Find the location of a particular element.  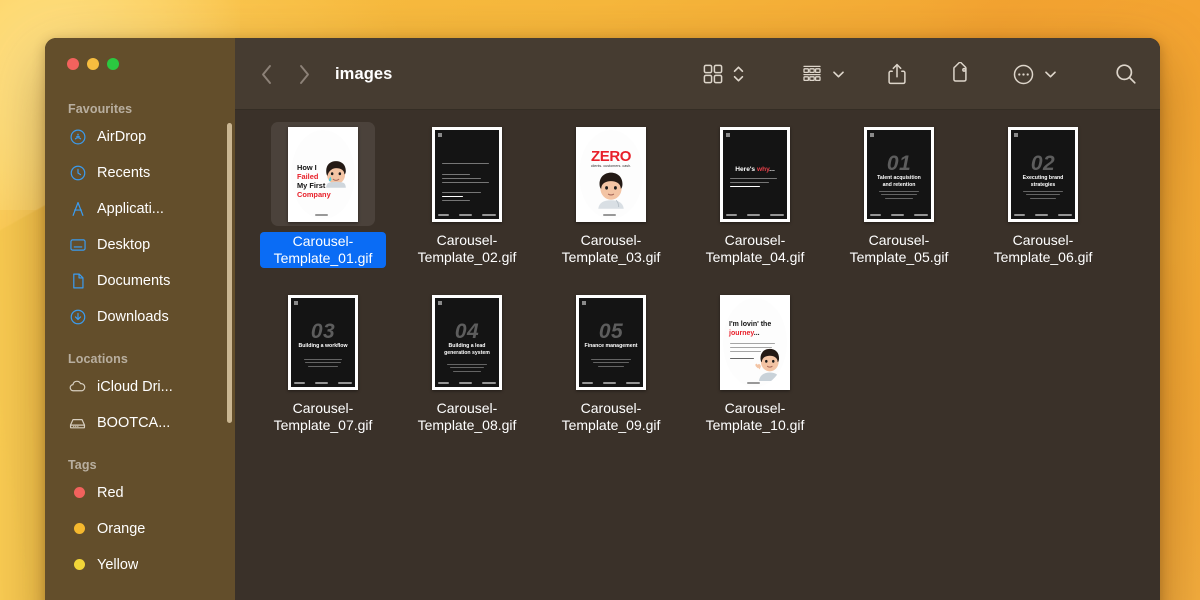

forward-button is located at coordinates (304, 74).